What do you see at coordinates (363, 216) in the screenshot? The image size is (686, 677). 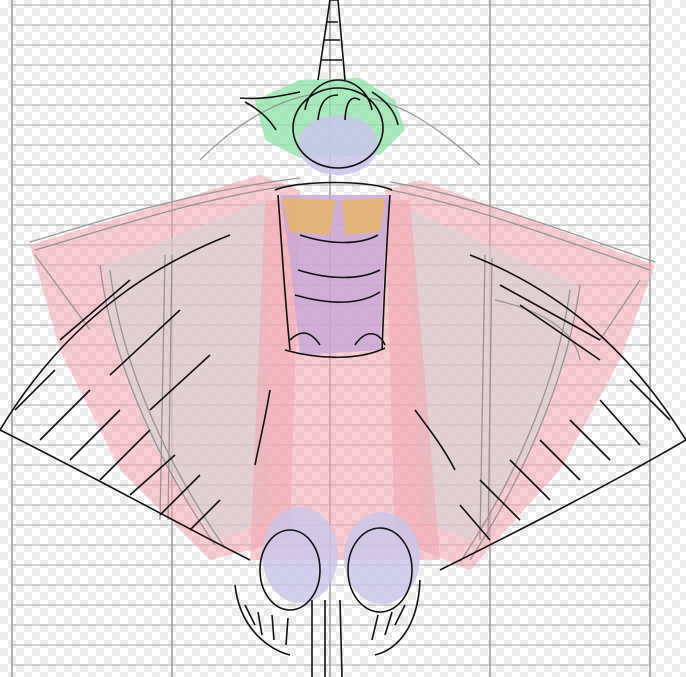 I see `chest-fill-right` at bounding box center [363, 216].